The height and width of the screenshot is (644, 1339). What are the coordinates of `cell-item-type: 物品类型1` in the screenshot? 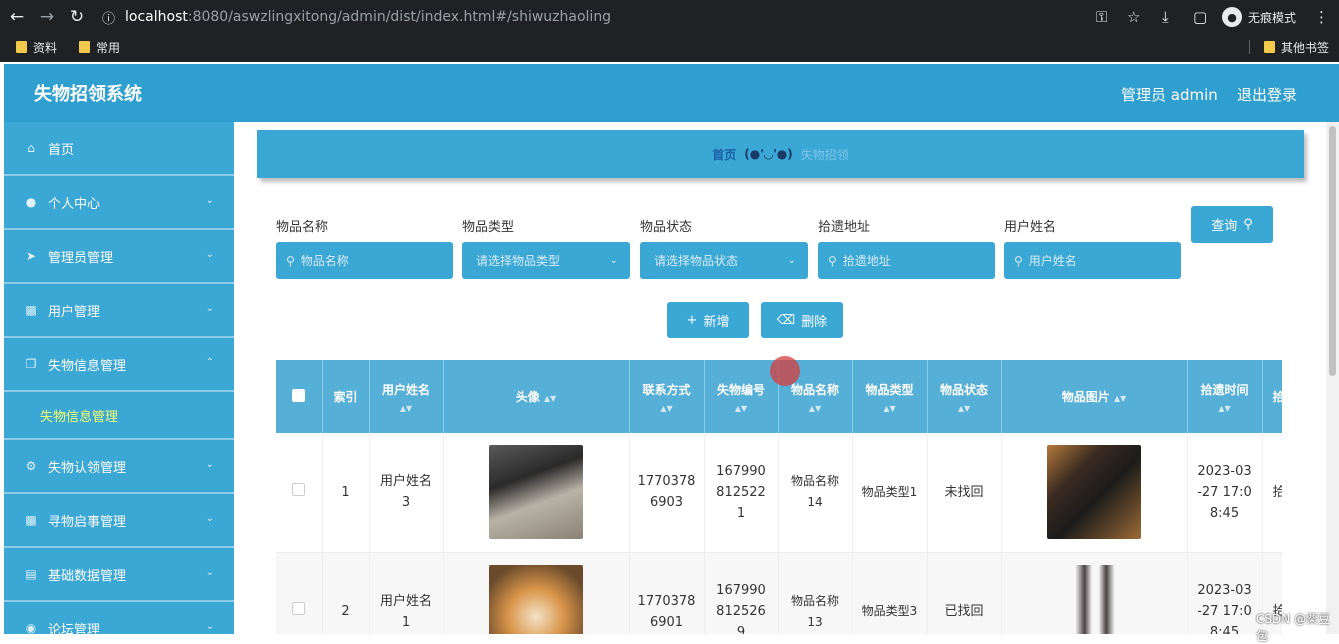 It's located at (890, 493).